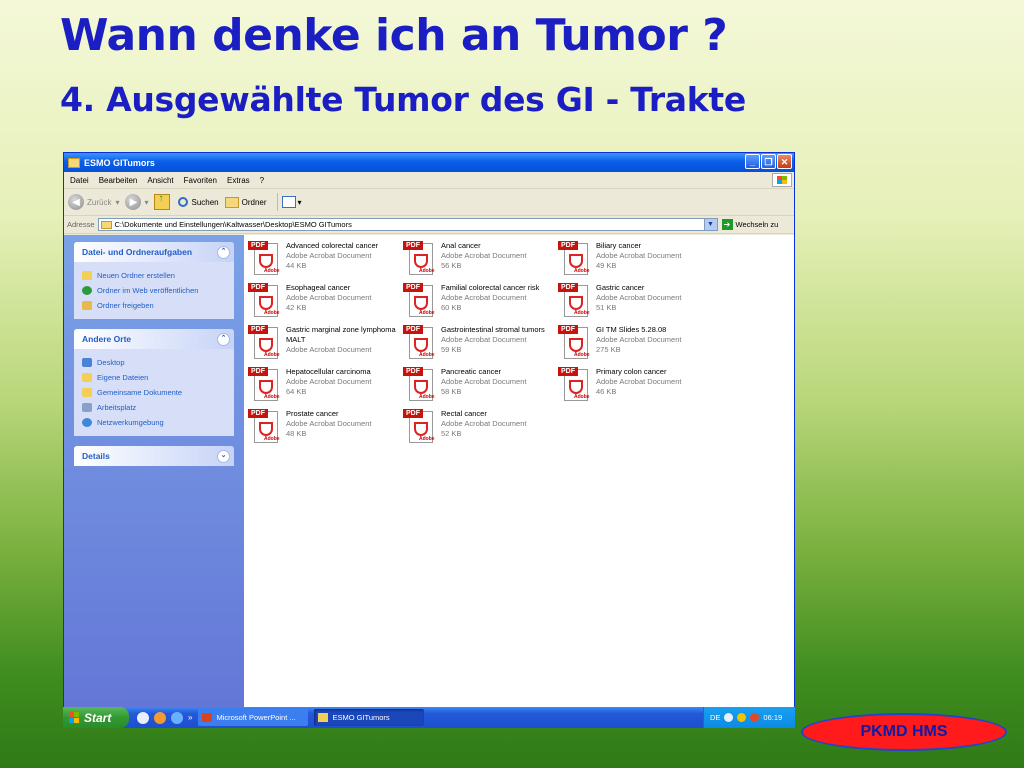 Image resolution: width=1024 pixels, height=768 pixels. I want to click on panel-header: Andere Orte ⌃, so click(154, 339).